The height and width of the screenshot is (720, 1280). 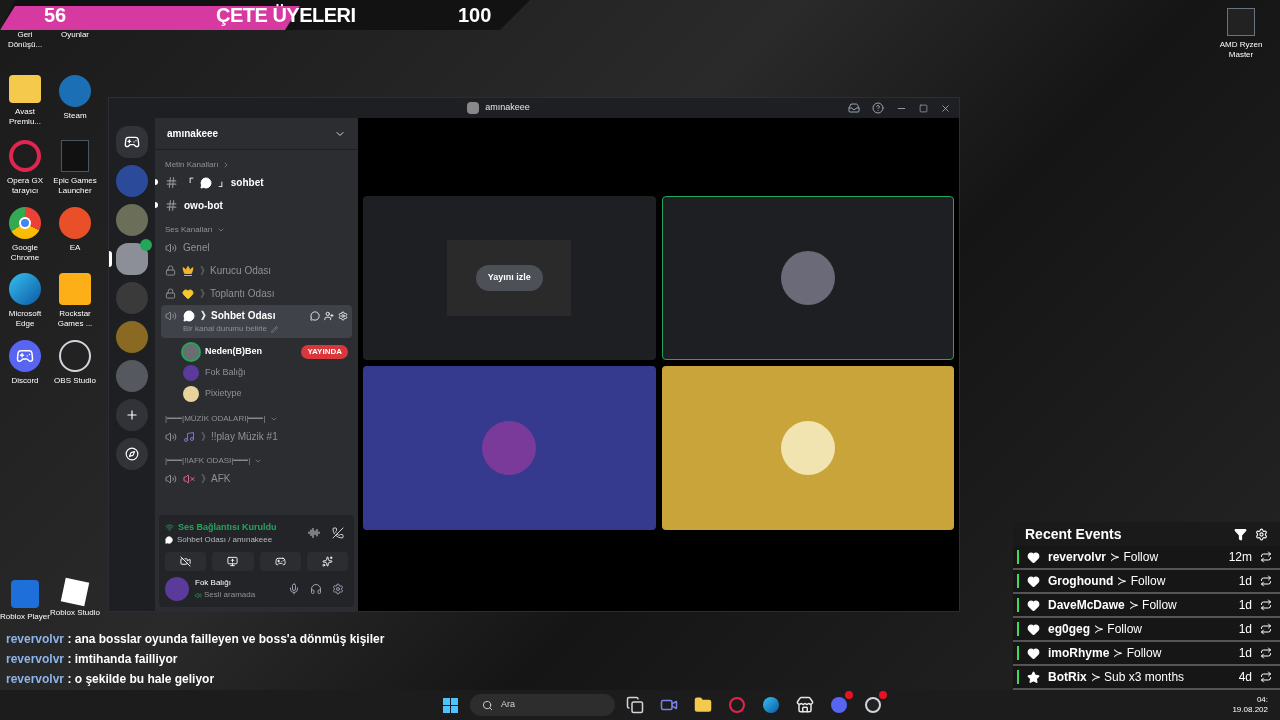 I want to click on events-title: Recent Events, so click(x=1073, y=534).